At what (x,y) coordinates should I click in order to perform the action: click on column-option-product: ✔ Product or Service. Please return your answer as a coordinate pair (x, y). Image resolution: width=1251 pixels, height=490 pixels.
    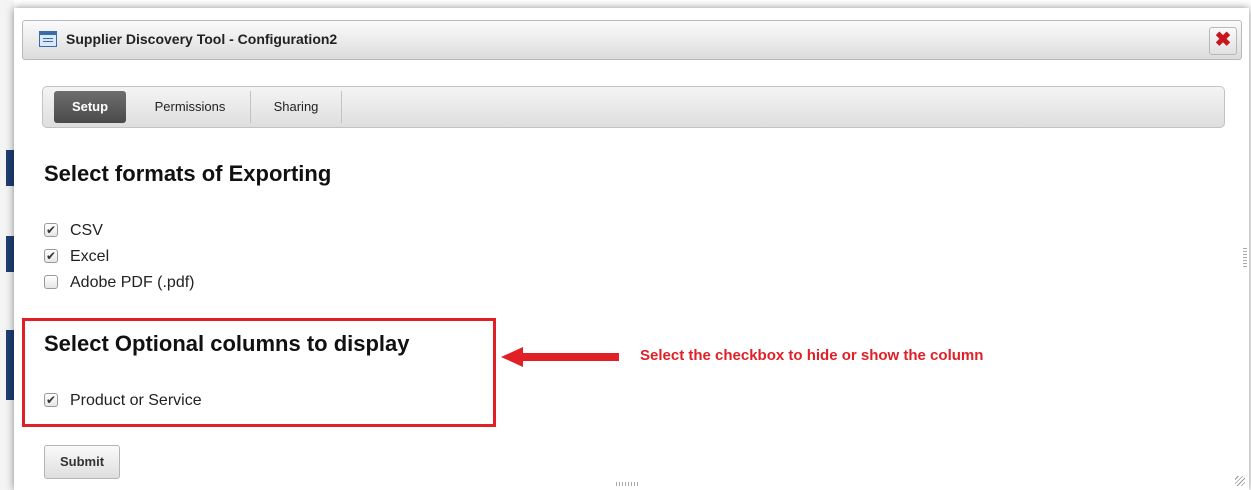
    Looking at the image, I should click on (123, 401).